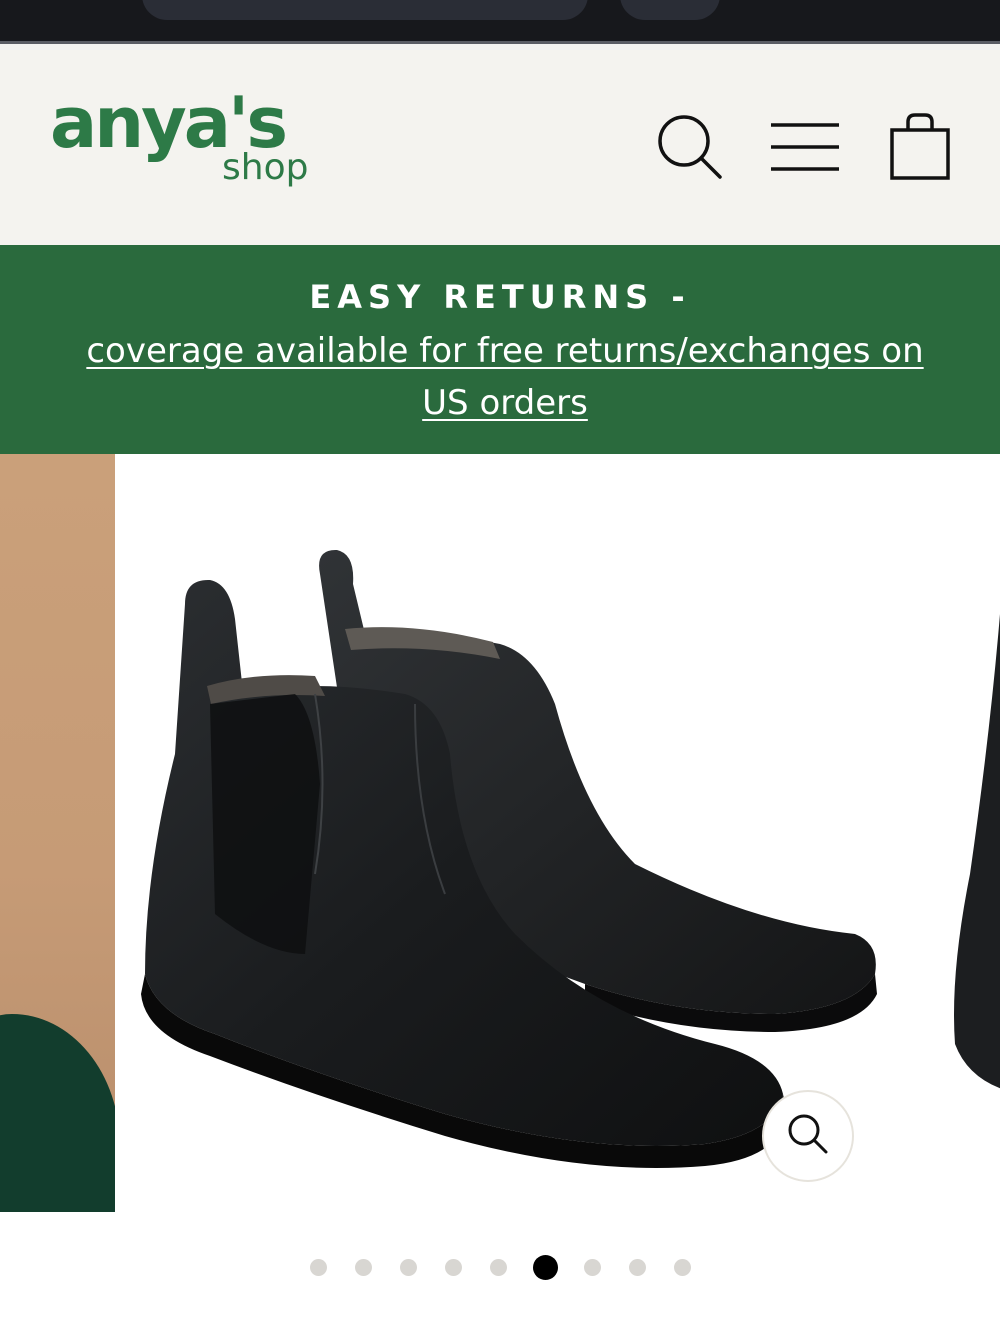  What do you see at coordinates (500, 297) in the screenshot?
I see `promo-headline: EASY RETURNS -` at bounding box center [500, 297].